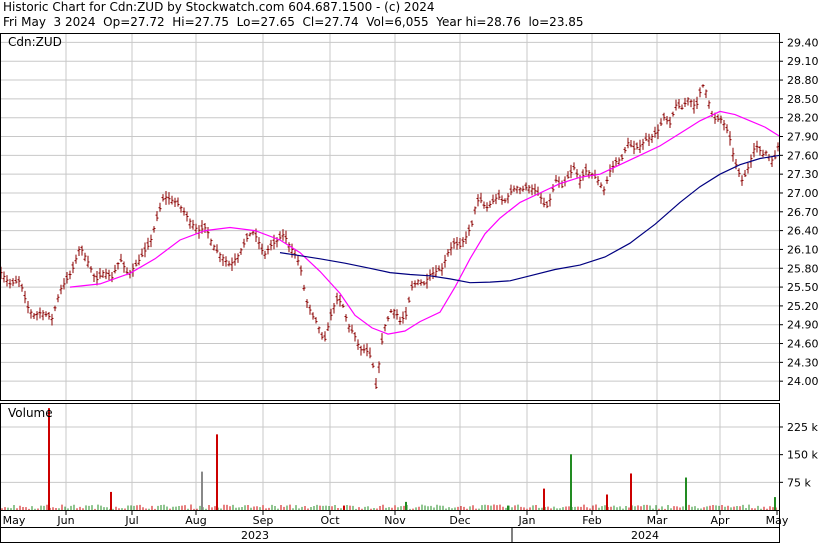  Describe the element at coordinates (527, 520) in the screenshot. I see `month-label: Jan` at that location.